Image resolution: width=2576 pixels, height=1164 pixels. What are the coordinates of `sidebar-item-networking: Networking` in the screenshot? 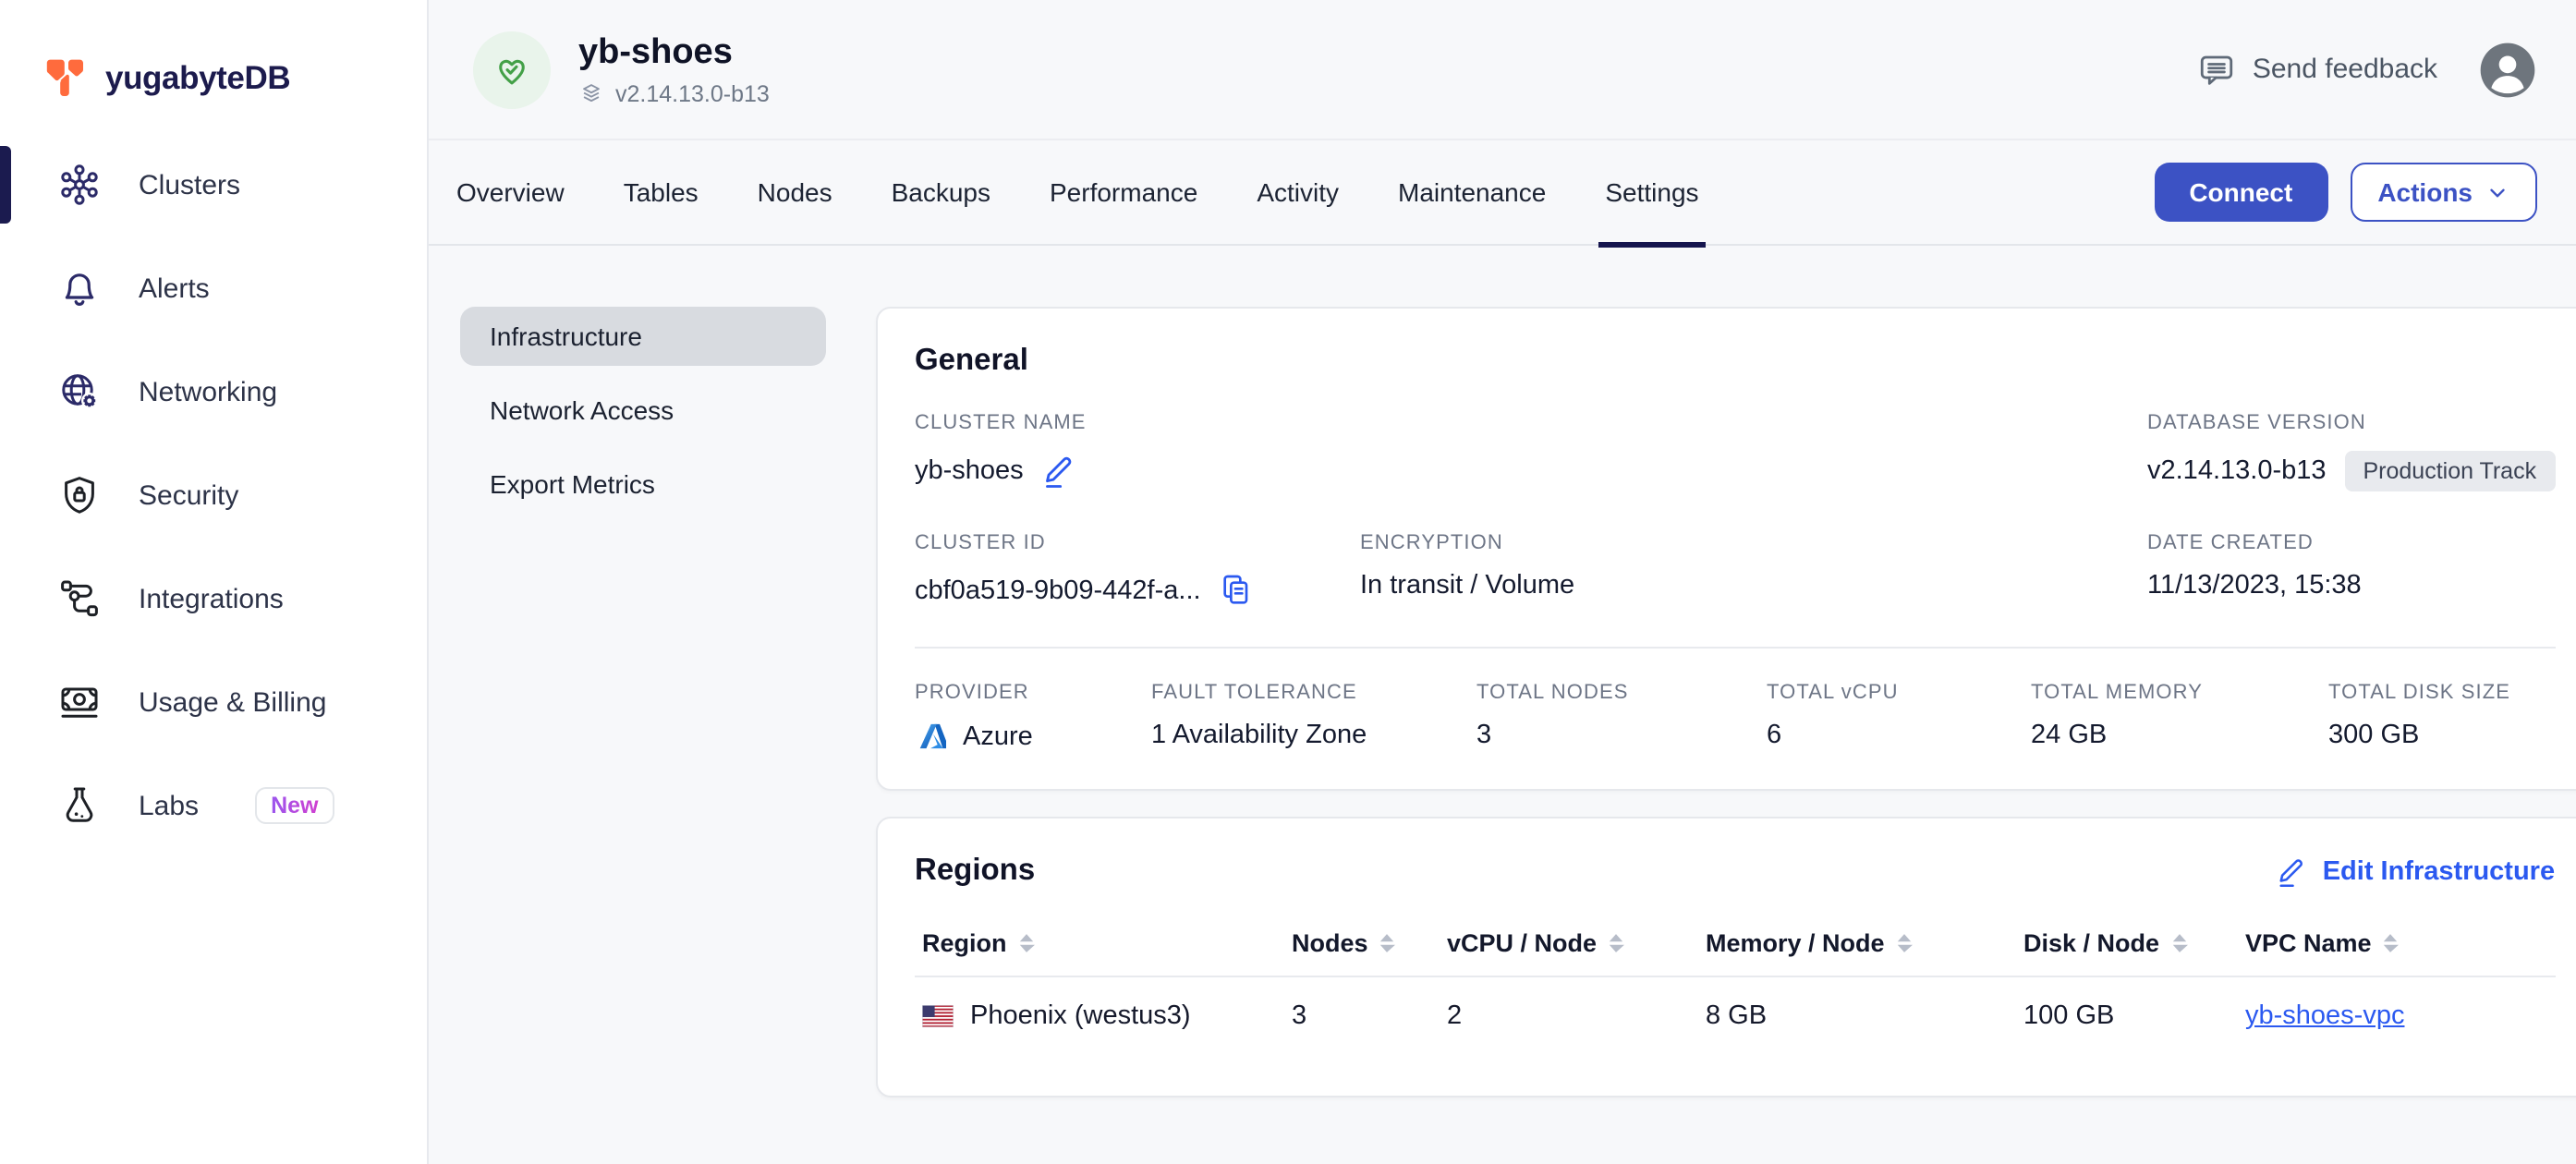 It's located at (213, 391).